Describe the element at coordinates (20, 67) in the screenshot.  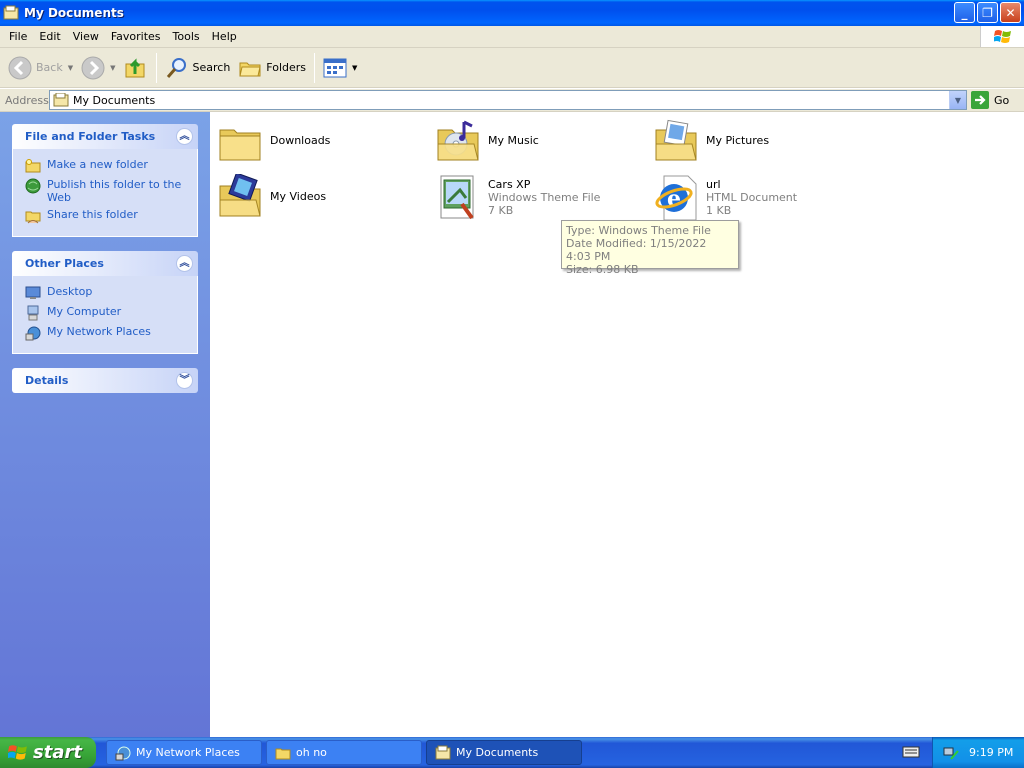
I see `back-arrow-icon` at that location.